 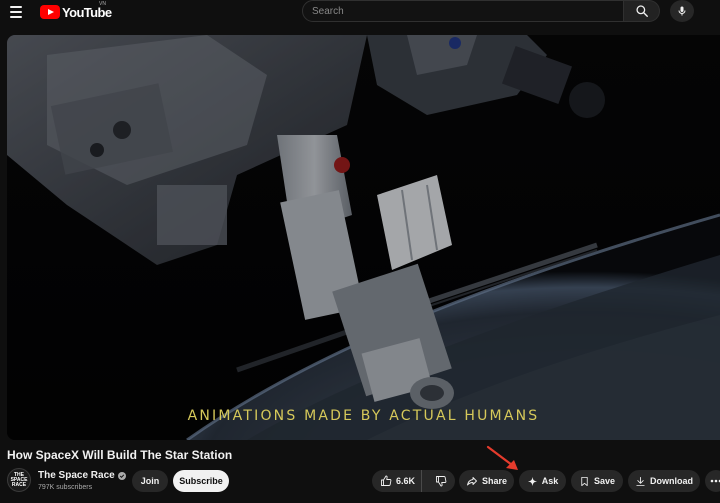 I want to click on top-bar: YouTube VN, so click(x=360, y=12).